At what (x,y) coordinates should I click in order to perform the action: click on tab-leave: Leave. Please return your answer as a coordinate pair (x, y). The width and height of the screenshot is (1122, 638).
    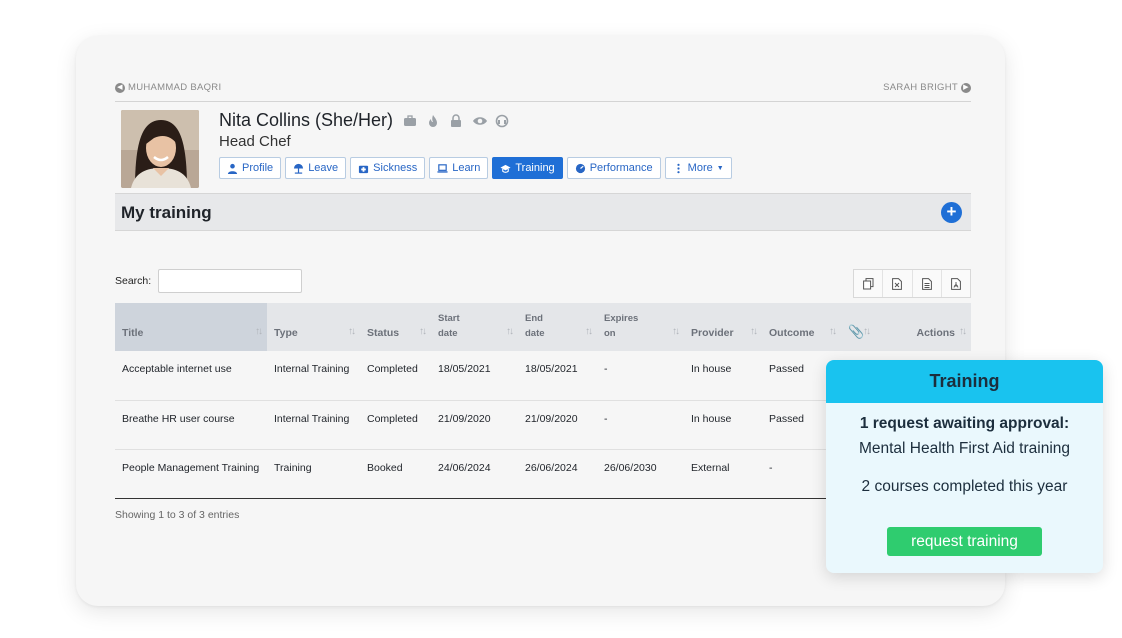
    Looking at the image, I should click on (316, 168).